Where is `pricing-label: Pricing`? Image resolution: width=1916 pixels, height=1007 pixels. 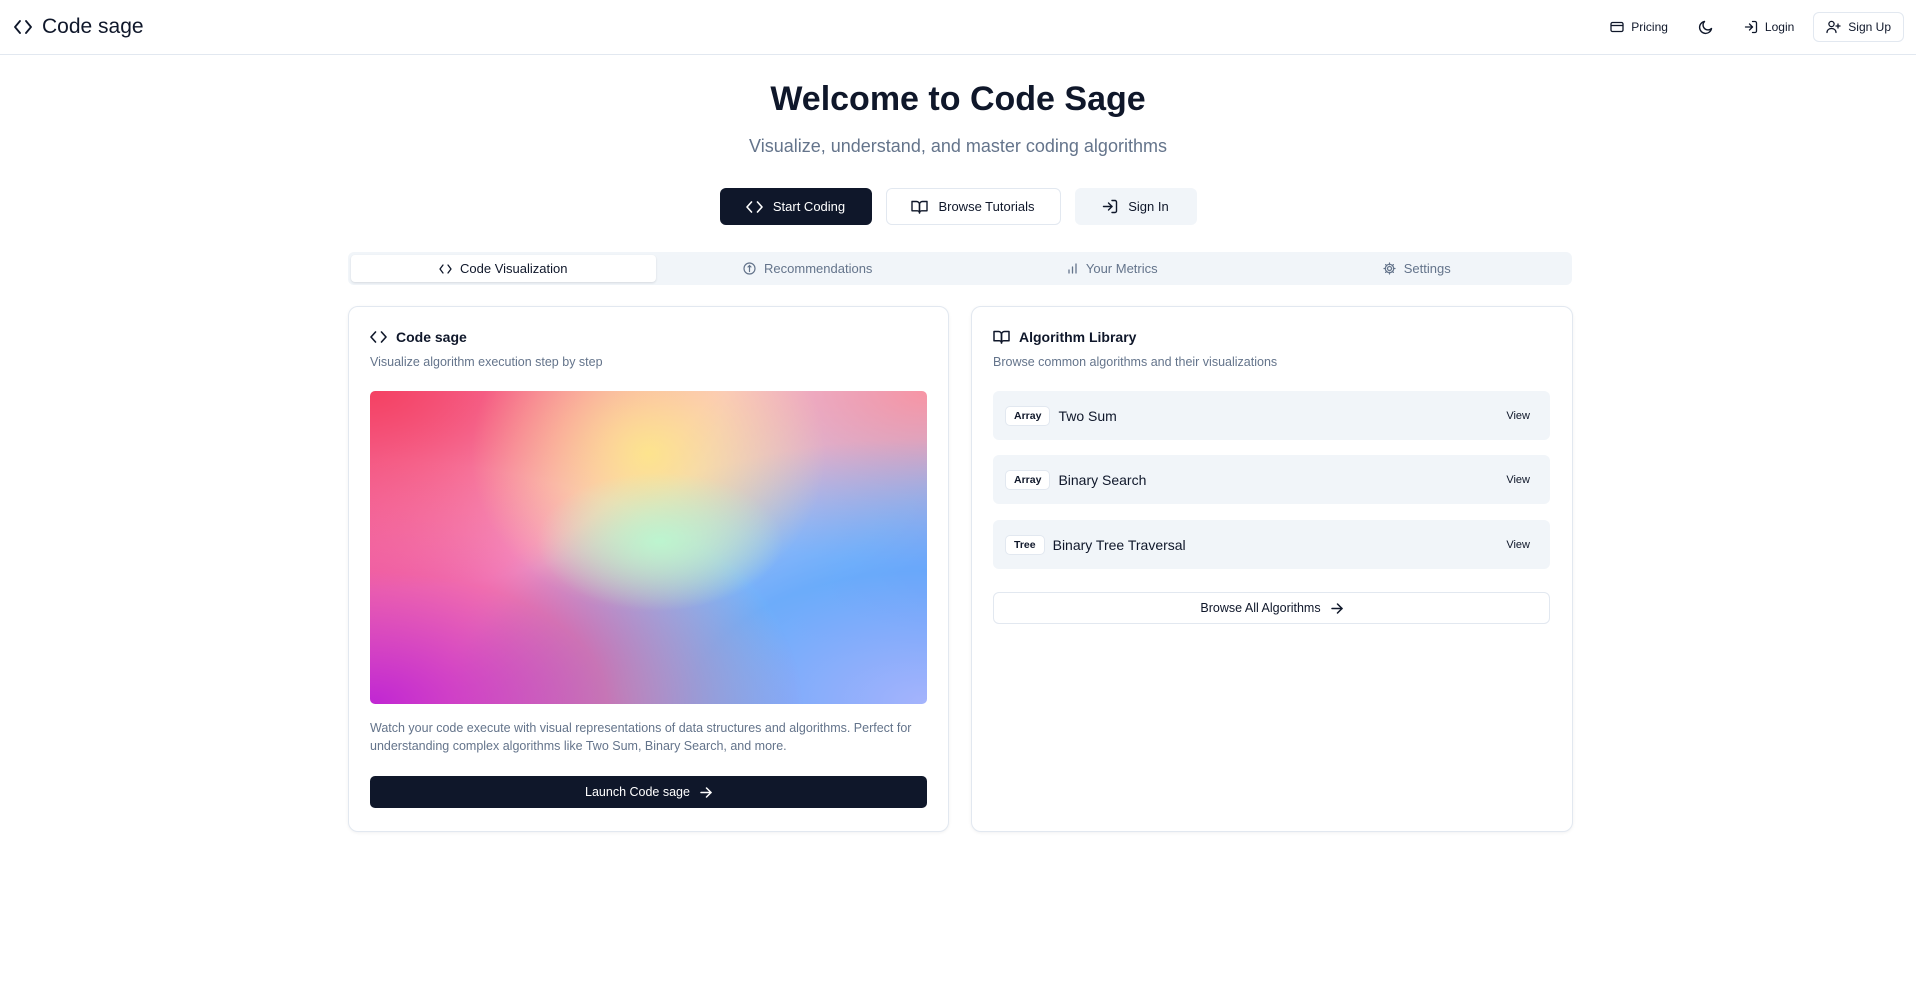
pricing-label: Pricing is located at coordinates (1649, 27).